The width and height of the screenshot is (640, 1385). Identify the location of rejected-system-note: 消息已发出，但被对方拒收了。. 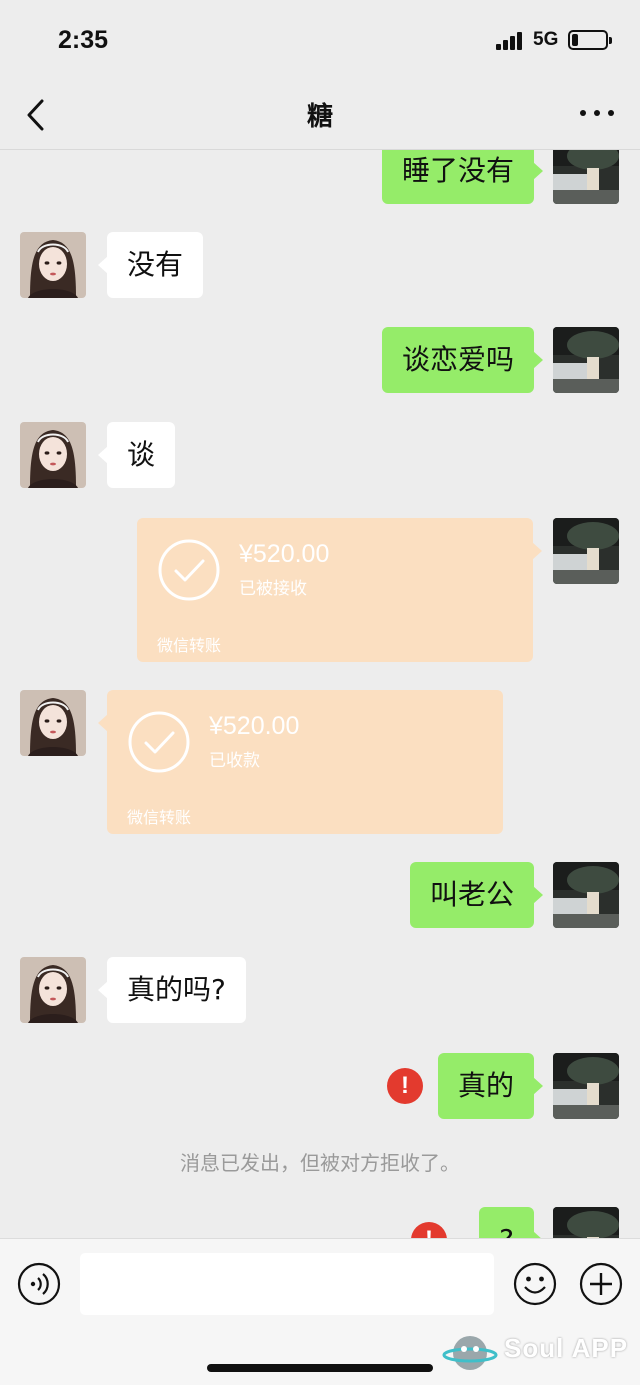
(320, 1163).